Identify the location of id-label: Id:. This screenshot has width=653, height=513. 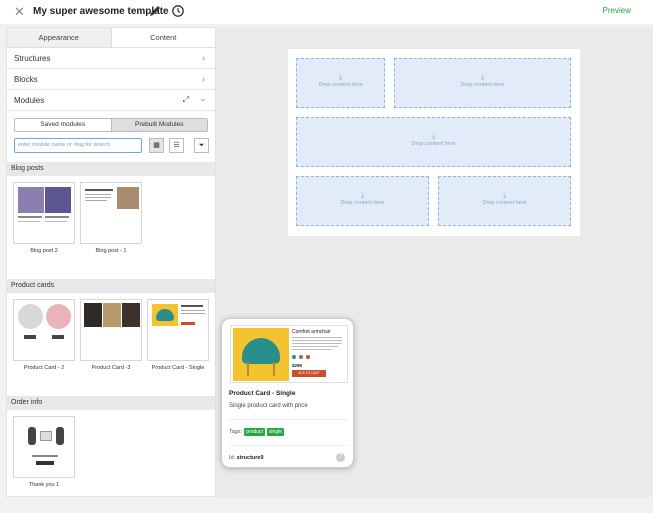
(232, 458).